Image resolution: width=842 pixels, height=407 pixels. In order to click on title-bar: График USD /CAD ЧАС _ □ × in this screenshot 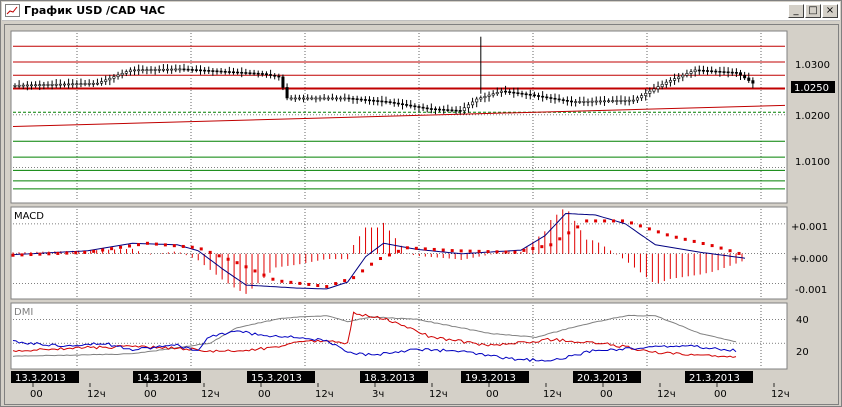, I will do `click(421, 11)`.